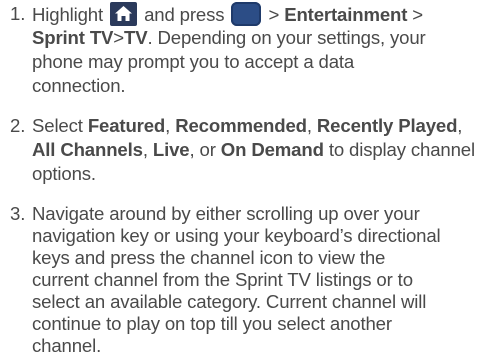  What do you see at coordinates (387, 125) in the screenshot?
I see `option-recently-played: Recently Played` at bounding box center [387, 125].